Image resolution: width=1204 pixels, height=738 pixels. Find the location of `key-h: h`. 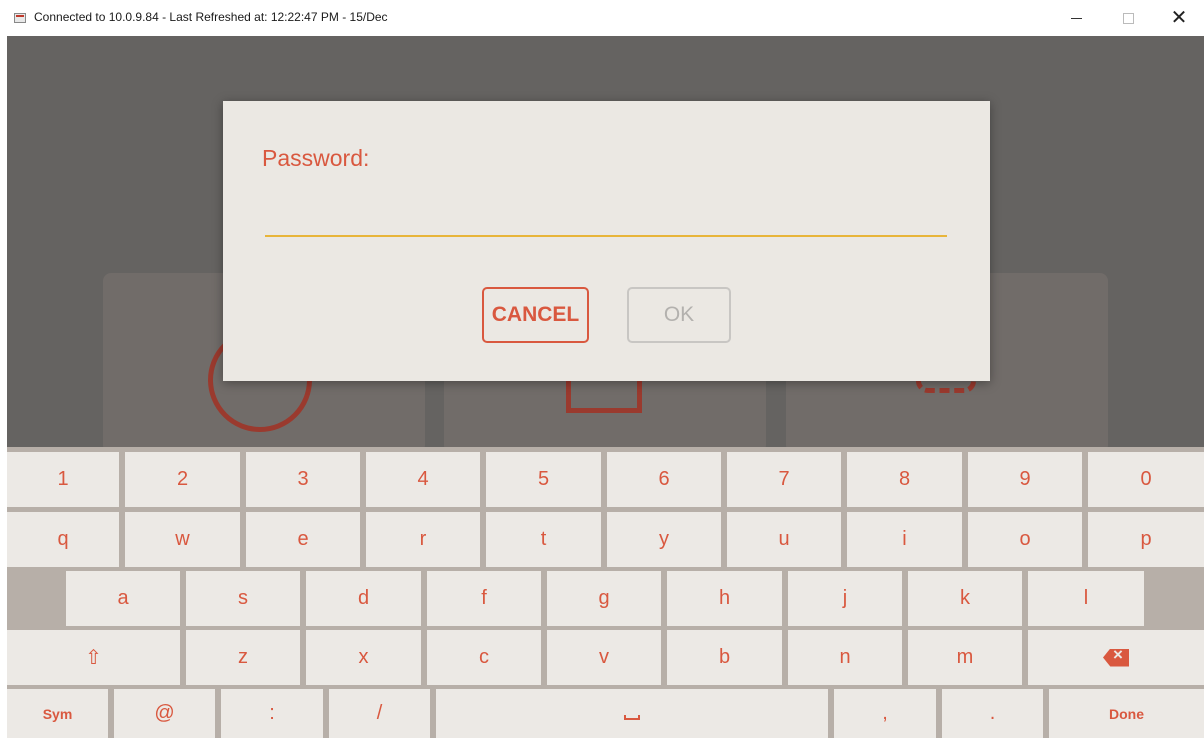

key-h: h is located at coordinates (724, 598).